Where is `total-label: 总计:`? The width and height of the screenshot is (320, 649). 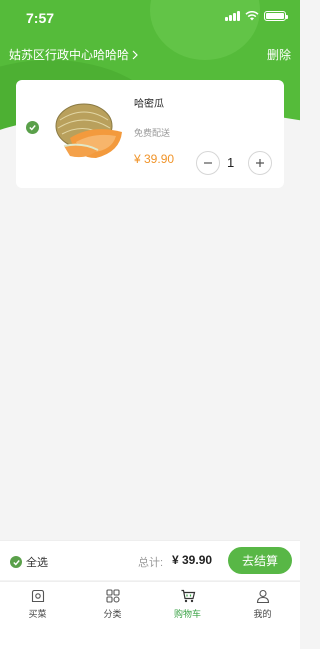
total-label: 总计: is located at coordinates (151, 563).